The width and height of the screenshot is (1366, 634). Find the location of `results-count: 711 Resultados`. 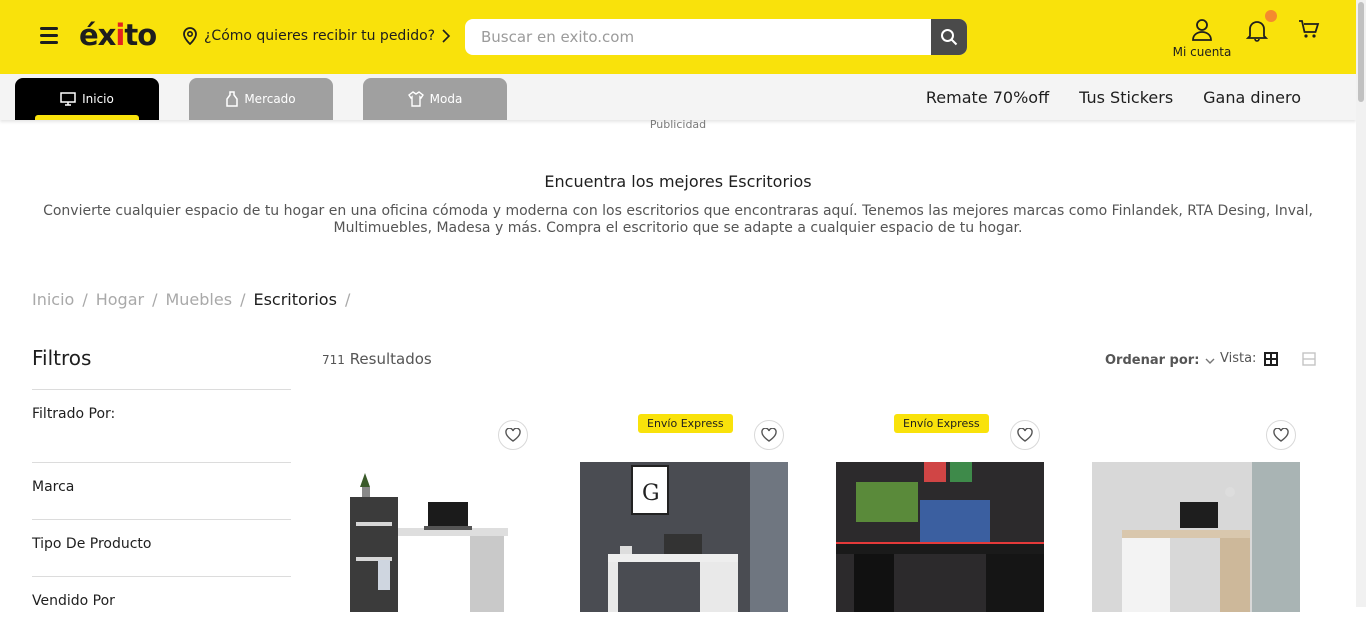

results-count: 711 Resultados is located at coordinates (377, 359).